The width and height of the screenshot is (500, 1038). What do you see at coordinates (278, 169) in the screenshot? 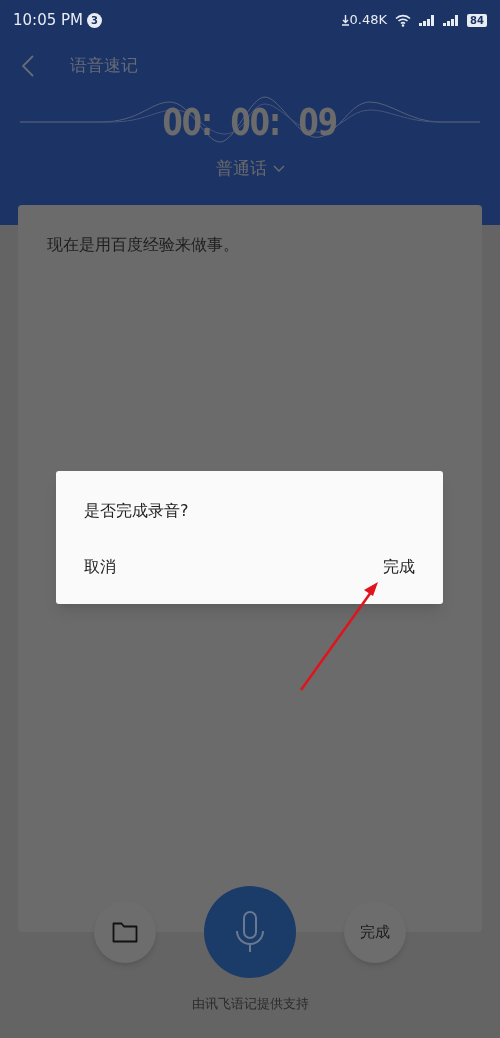
I see `chevron-down-icon` at bounding box center [278, 169].